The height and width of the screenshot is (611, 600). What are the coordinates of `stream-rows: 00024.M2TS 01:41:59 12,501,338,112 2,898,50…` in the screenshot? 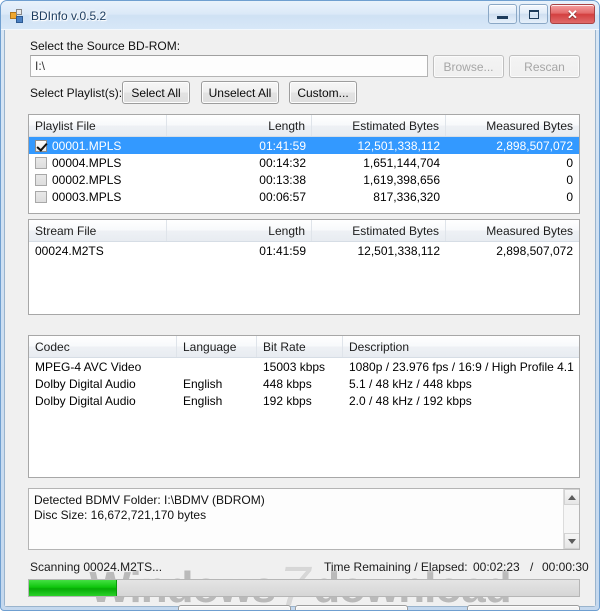 It's located at (304, 250).